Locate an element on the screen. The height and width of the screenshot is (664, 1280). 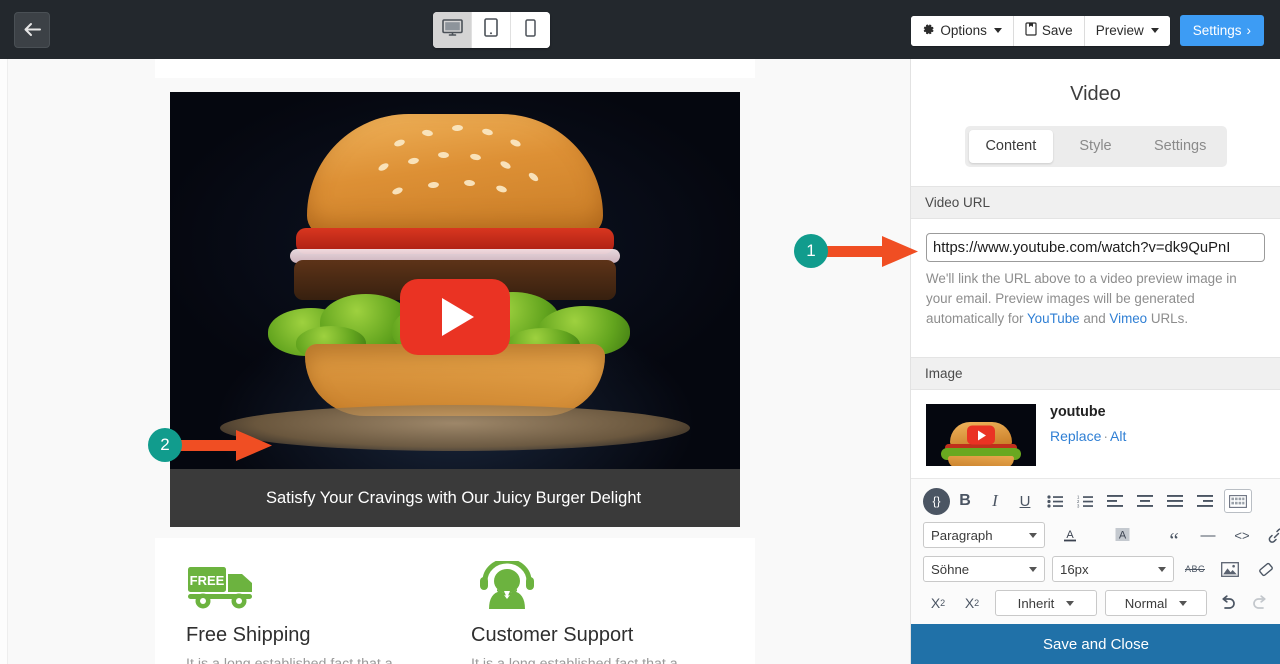
replace-image-link: Replace is located at coordinates (1075, 436).